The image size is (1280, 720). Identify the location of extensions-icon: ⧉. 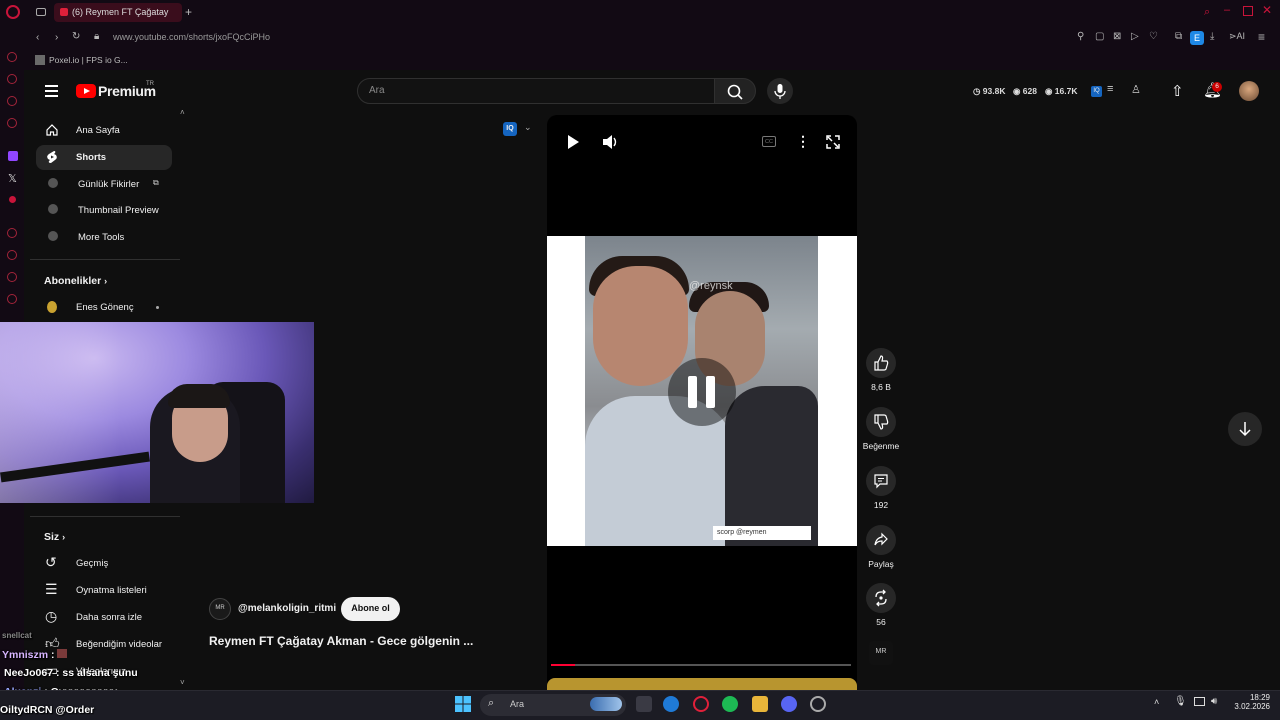
(1178, 36).